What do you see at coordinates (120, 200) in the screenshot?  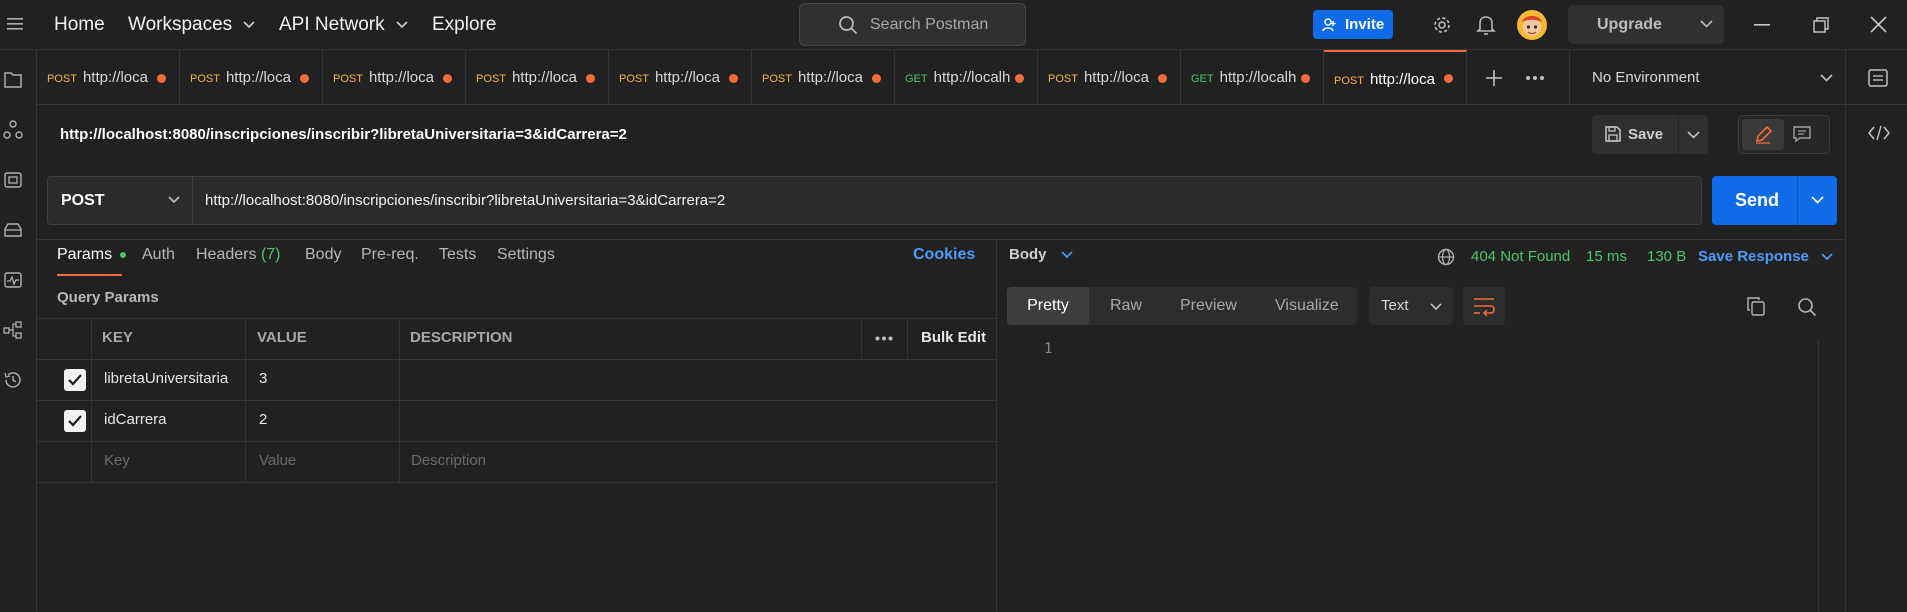 I see `method-select: POST` at bounding box center [120, 200].